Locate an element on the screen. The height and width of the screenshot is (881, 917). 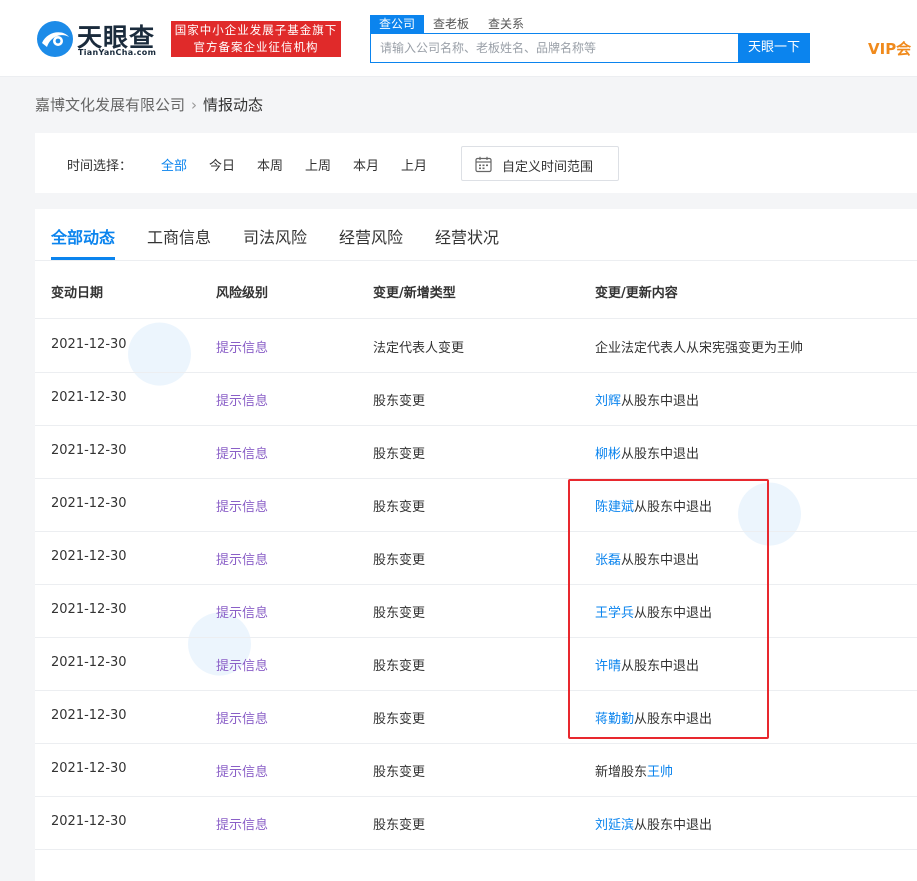
table-row: 2021-12-30 提示信息 股东变更 蒋勤勤从股东中退出 is located at coordinates (476, 717).